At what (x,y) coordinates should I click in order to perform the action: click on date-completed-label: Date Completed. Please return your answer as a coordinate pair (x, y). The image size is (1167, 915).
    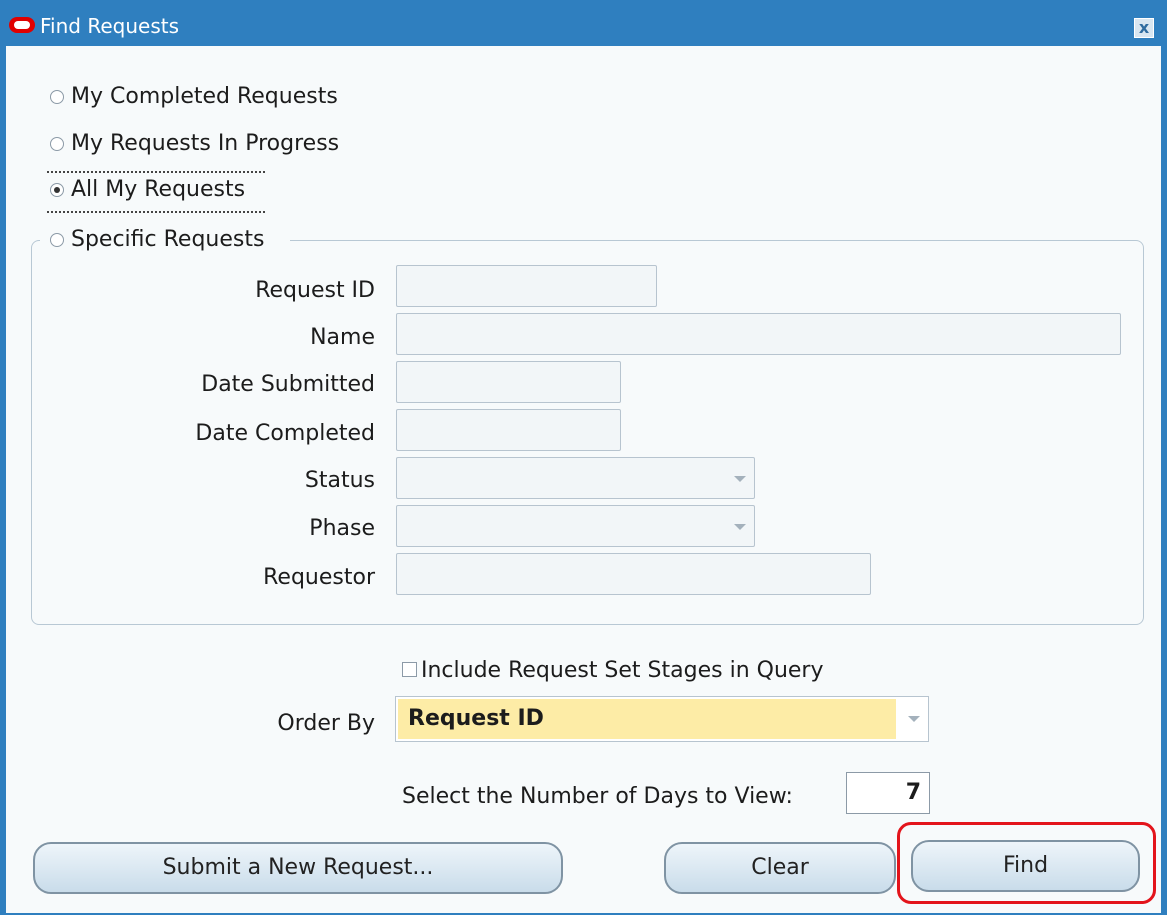
    Looking at the image, I should click on (285, 433).